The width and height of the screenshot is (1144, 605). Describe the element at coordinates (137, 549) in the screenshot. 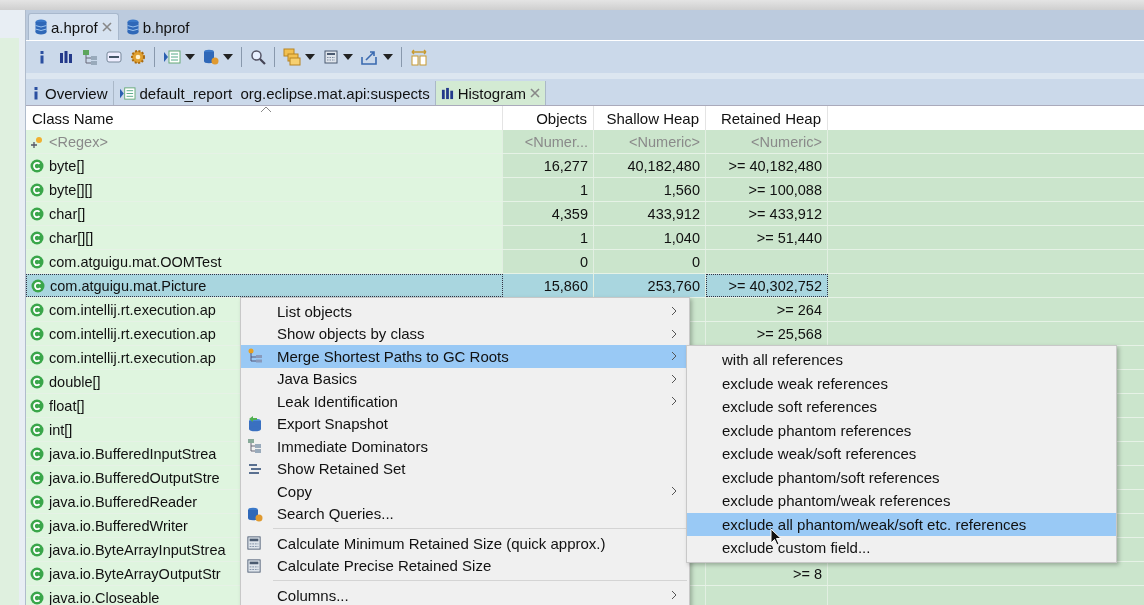

I see `class-name: java.io.ByteArrayInputStrea` at that location.